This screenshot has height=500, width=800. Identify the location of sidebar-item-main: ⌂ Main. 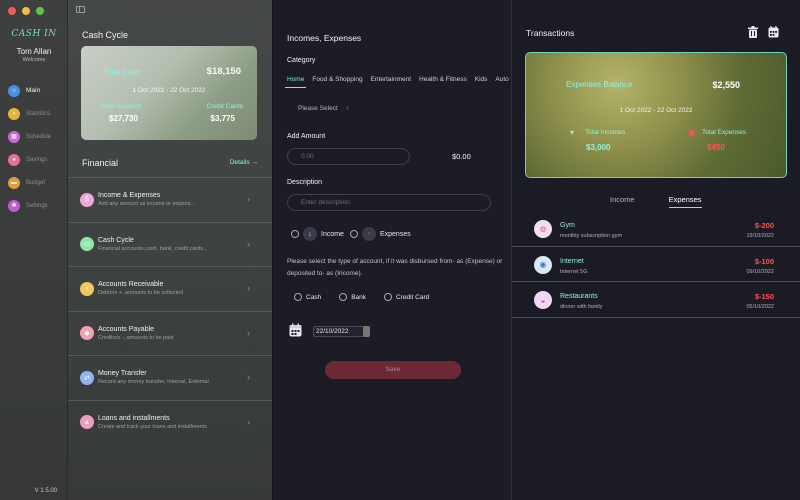
(29, 90).